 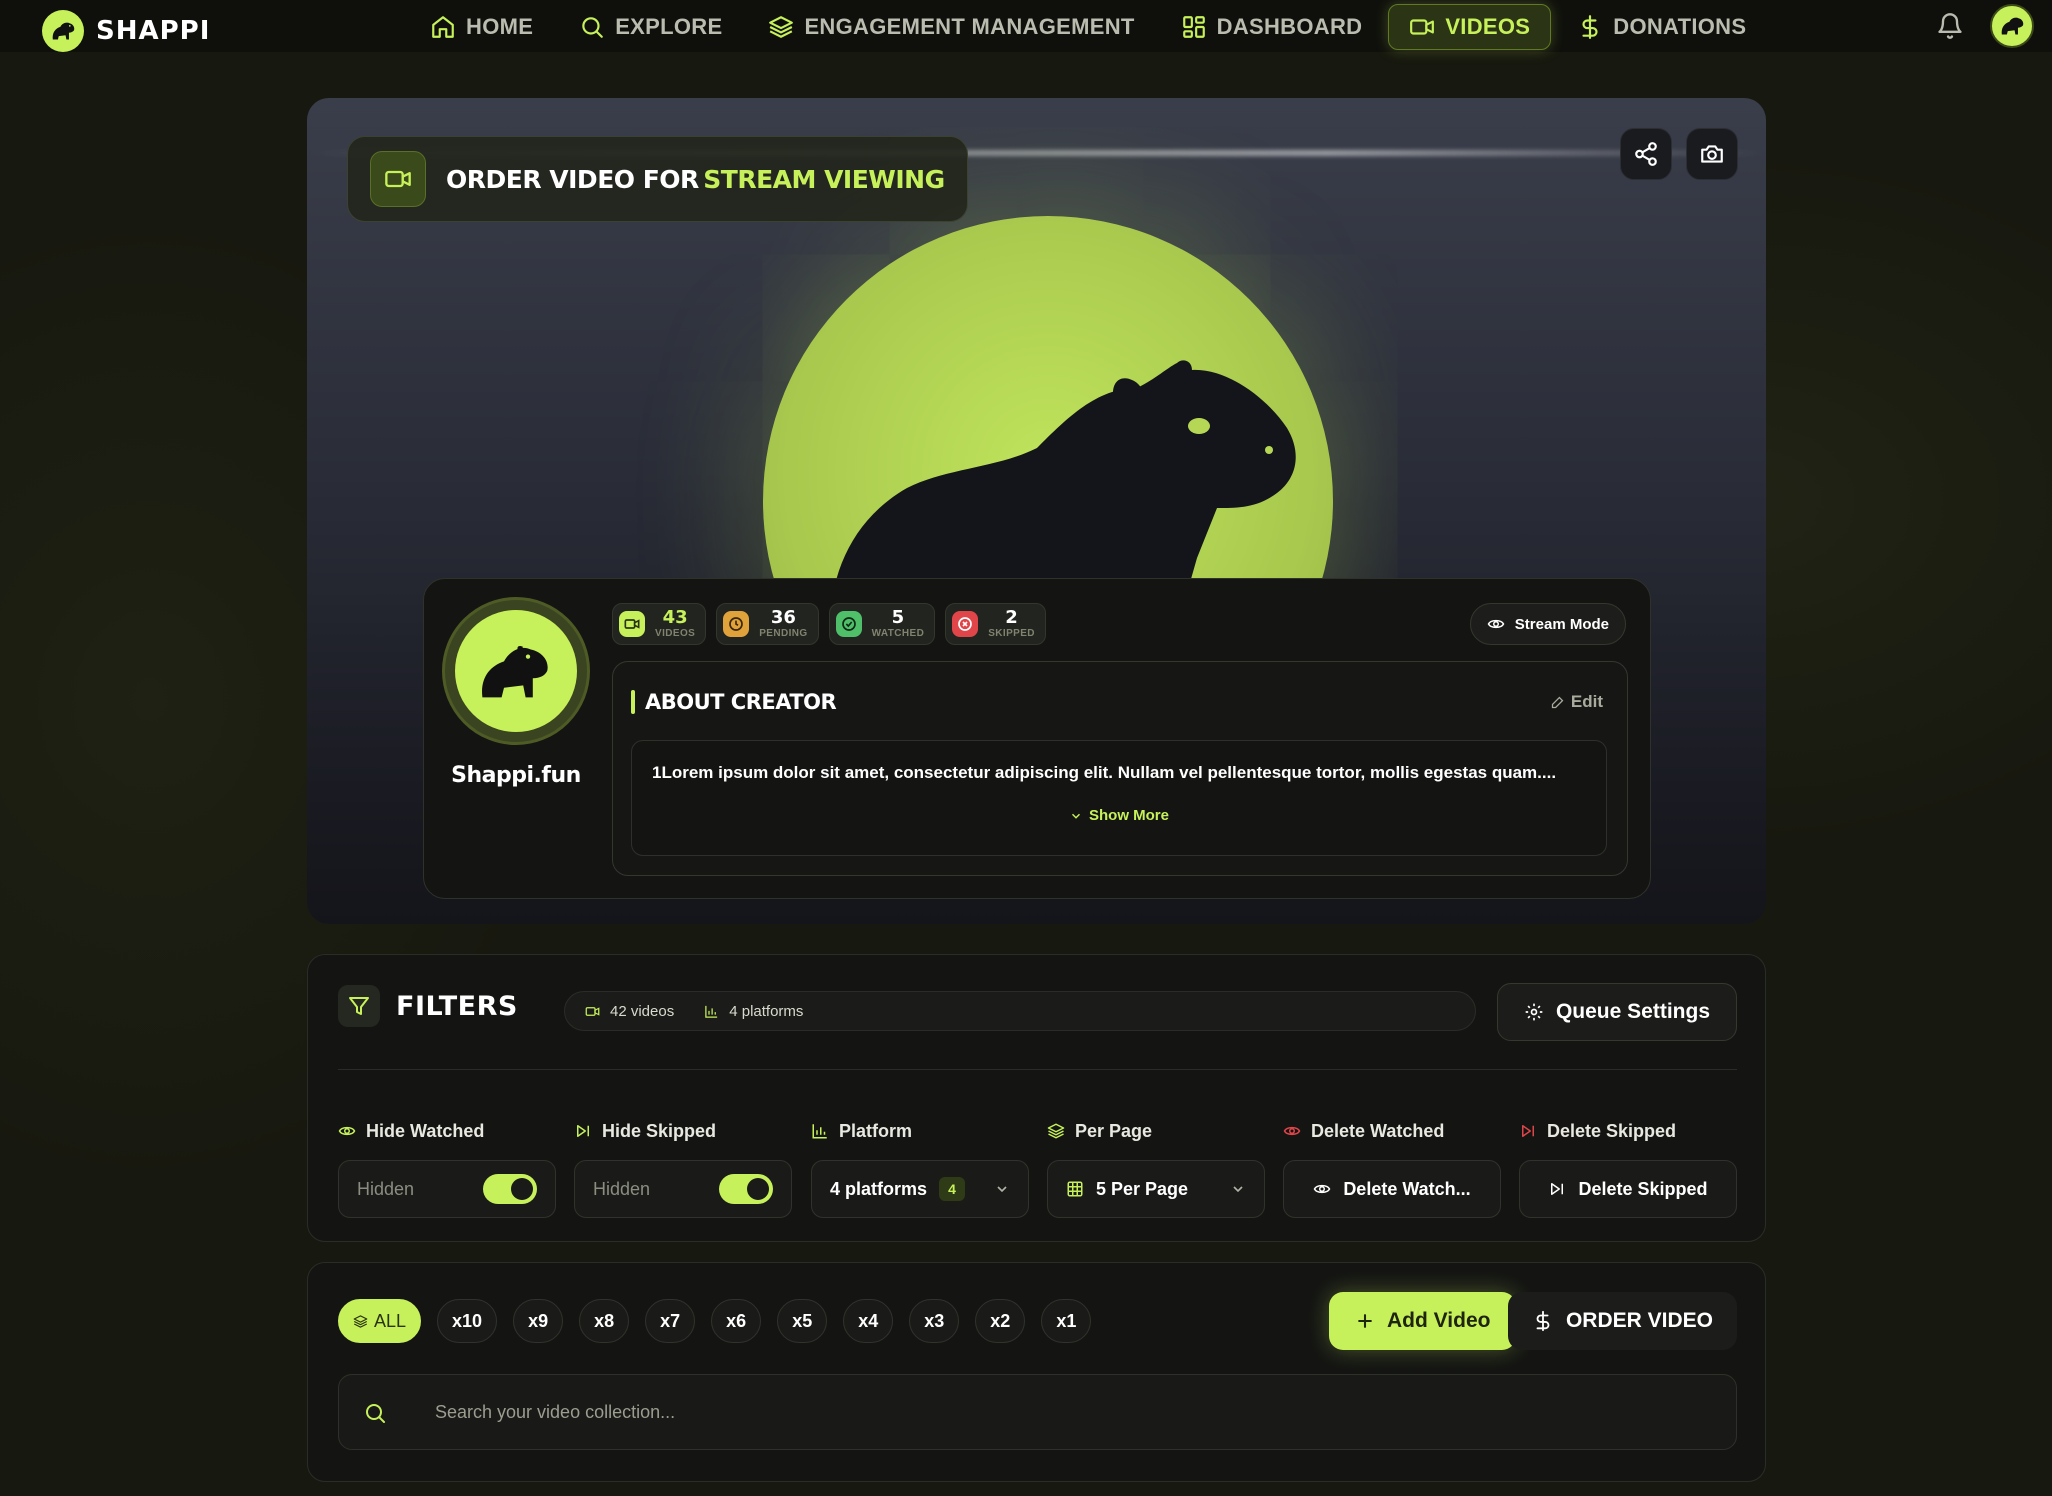 I want to click on show-more-label: Show More, so click(x=1128, y=815).